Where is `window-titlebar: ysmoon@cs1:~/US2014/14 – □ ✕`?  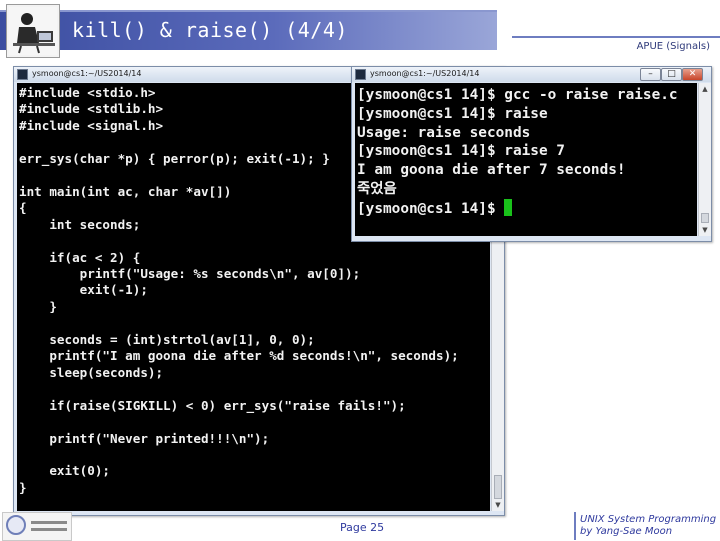 window-titlebar: ysmoon@cs1:~/US2014/14 – □ ✕ is located at coordinates (531, 74).